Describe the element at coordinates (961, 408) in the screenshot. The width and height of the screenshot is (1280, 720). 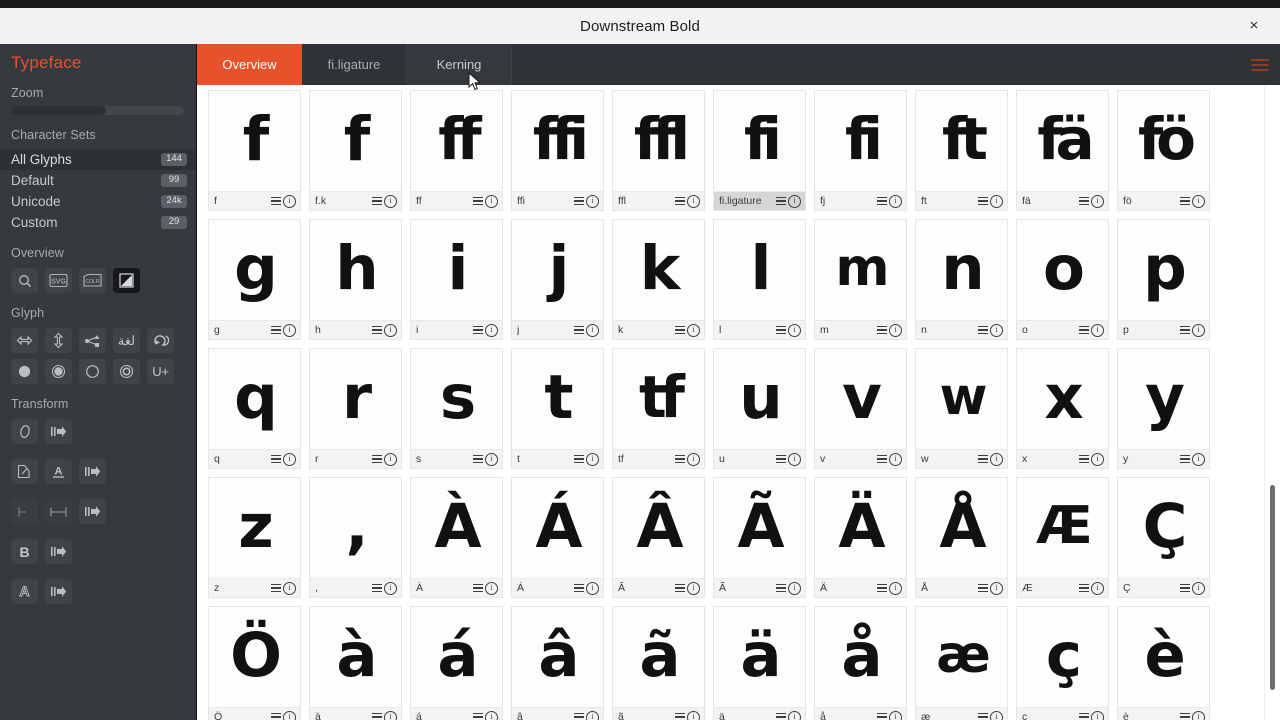
I see `glyph-cell: wwi` at that location.